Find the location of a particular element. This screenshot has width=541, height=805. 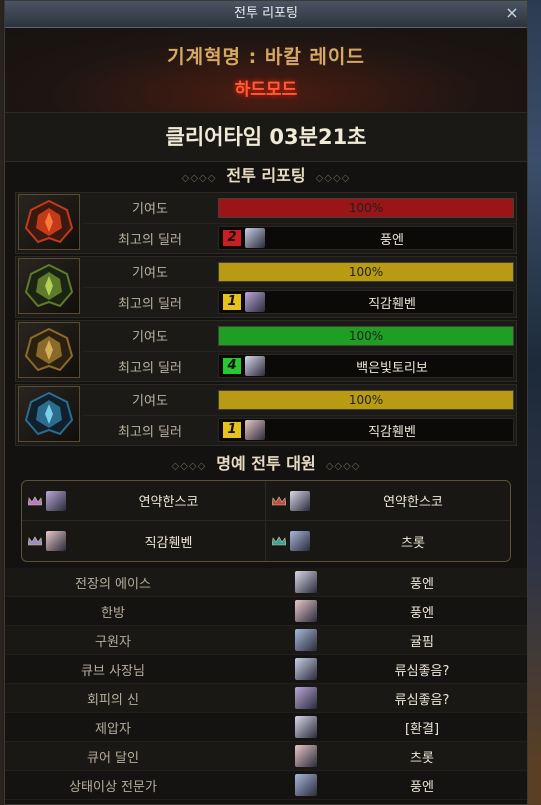

award-winner-name: 류심좋음? is located at coordinates (422, 700).